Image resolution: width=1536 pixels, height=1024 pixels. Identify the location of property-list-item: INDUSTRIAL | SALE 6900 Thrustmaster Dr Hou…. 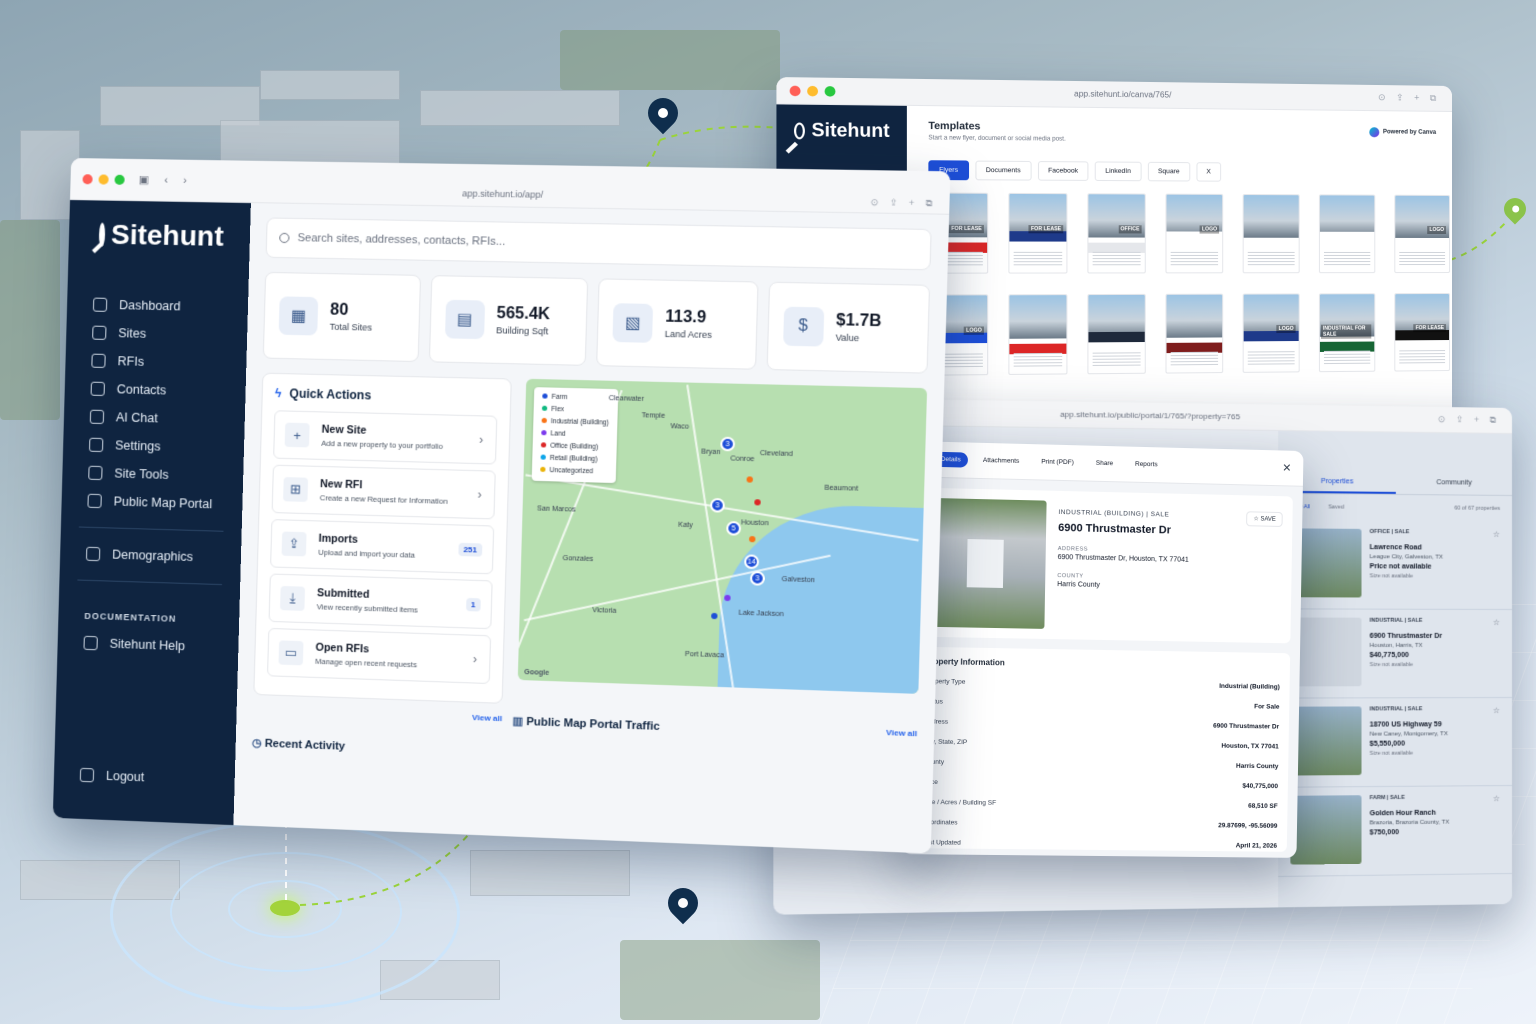
(1395, 654).